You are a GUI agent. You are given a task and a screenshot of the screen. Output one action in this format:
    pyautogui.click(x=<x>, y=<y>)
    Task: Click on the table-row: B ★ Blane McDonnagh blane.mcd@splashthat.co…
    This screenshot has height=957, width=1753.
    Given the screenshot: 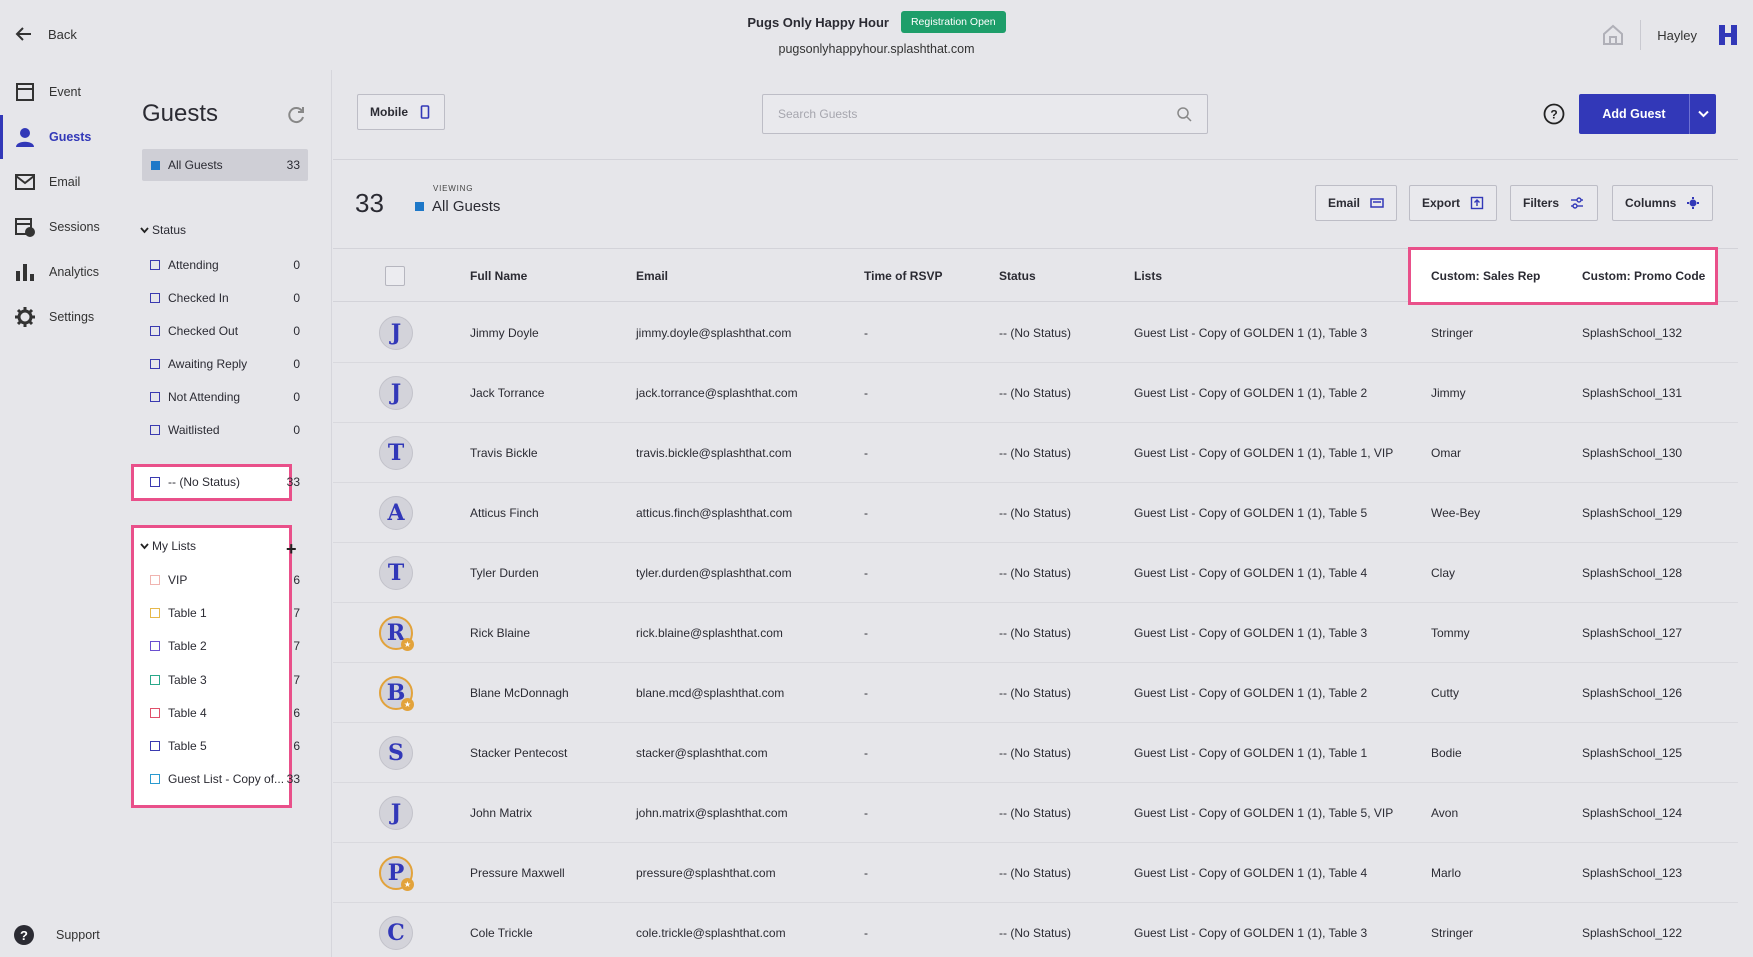 What is the action you would take?
    pyautogui.click(x=1035, y=693)
    